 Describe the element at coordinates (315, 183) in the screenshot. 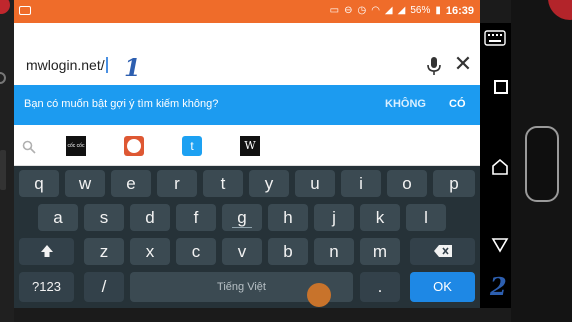

I see `key-u: u` at that location.